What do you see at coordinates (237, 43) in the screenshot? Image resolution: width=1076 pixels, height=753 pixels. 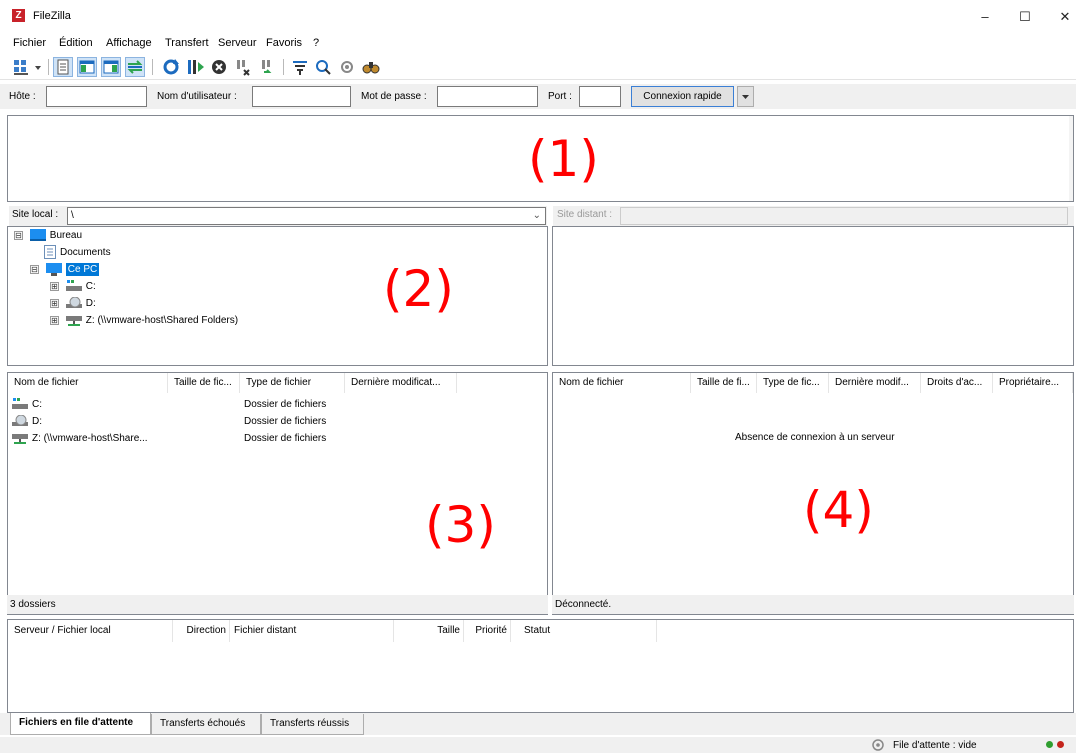 I see `menu-serveur: Serveur` at bounding box center [237, 43].